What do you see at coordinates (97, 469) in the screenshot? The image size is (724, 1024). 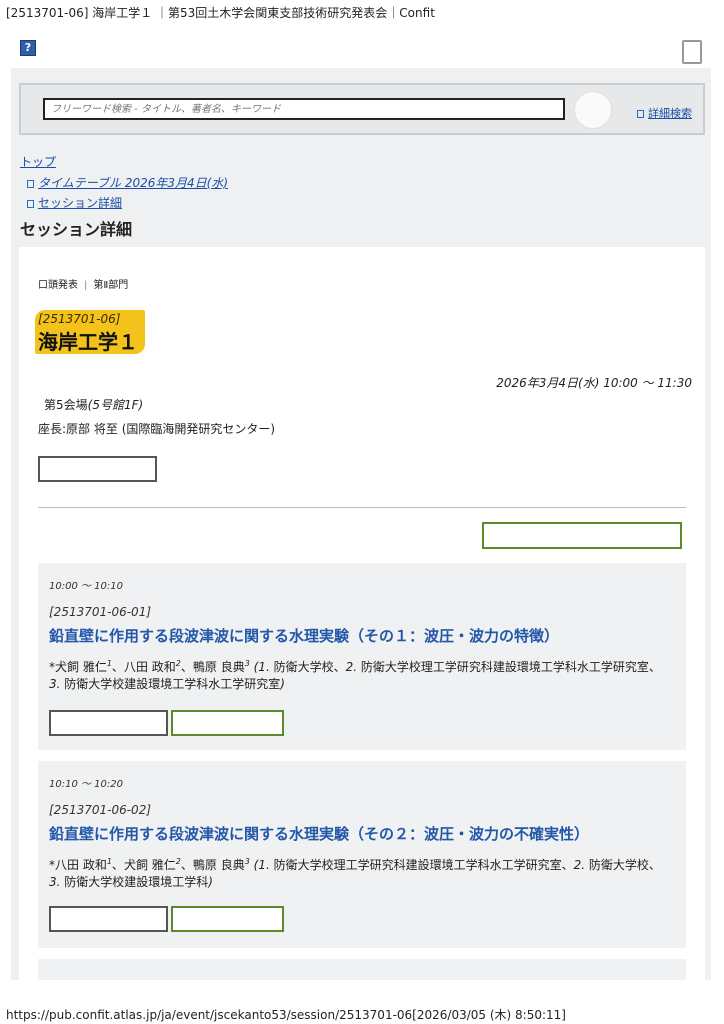 I see `session-action-button` at bounding box center [97, 469].